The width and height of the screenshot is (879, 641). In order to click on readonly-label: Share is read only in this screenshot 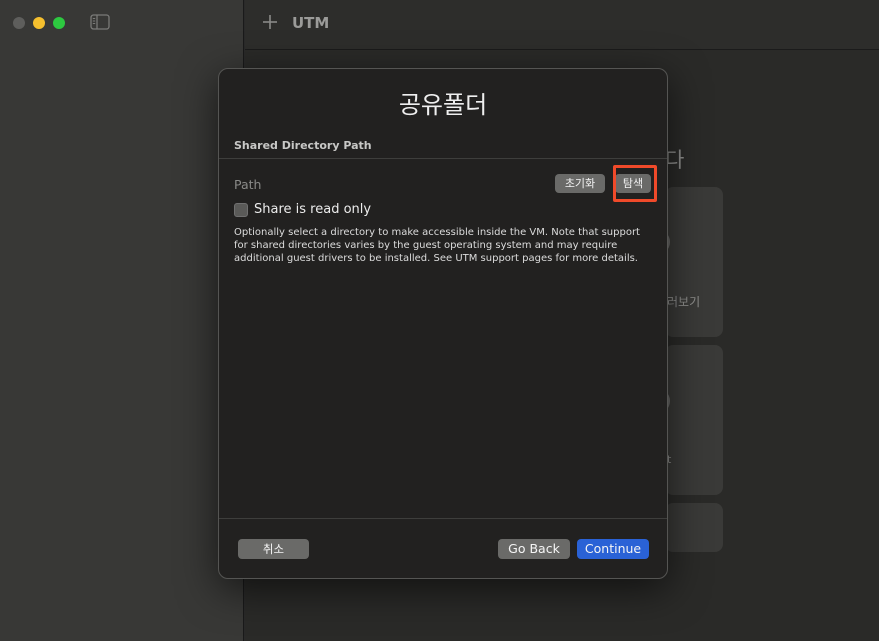, I will do `click(312, 209)`.